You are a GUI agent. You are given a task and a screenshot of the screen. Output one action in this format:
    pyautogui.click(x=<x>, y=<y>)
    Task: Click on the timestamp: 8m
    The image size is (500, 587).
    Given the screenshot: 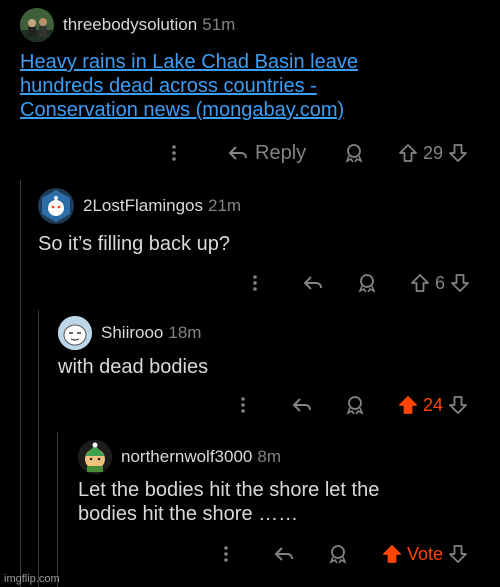 What is the action you would take?
    pyautogui.click(x=269, y=456)
    